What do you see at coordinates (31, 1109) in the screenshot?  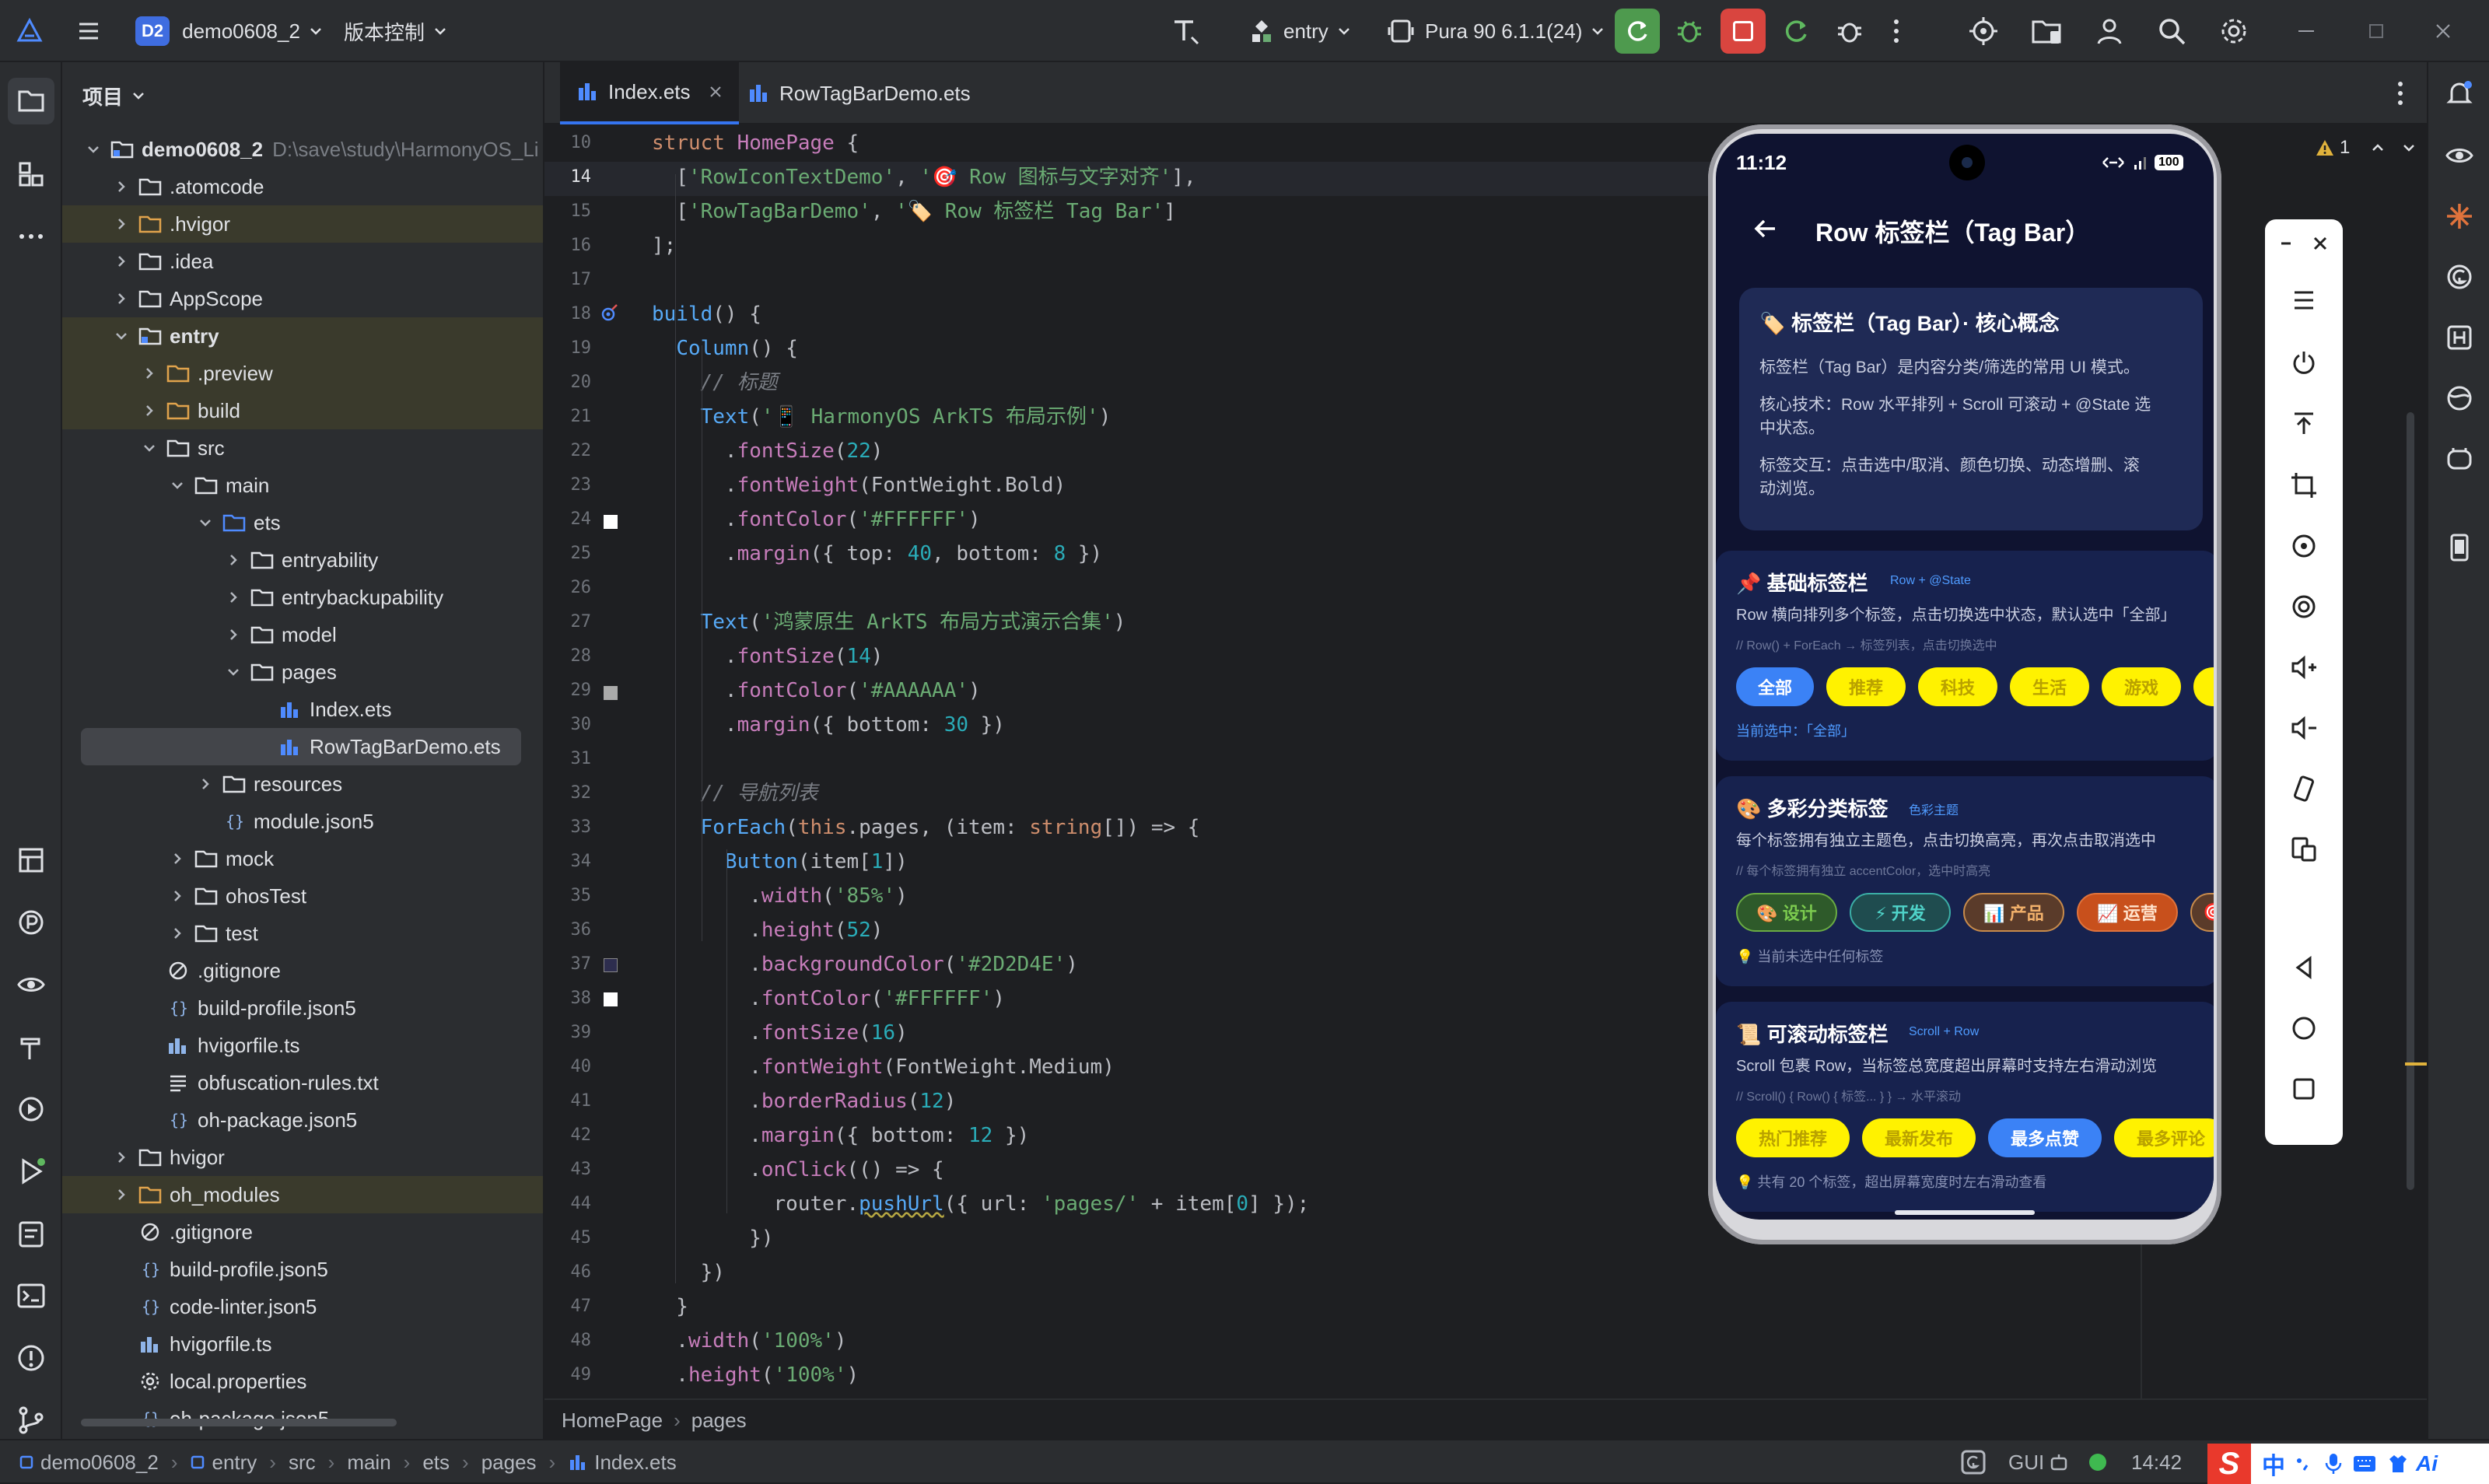 I see `services-icon` at bounding box center [31, 1109].